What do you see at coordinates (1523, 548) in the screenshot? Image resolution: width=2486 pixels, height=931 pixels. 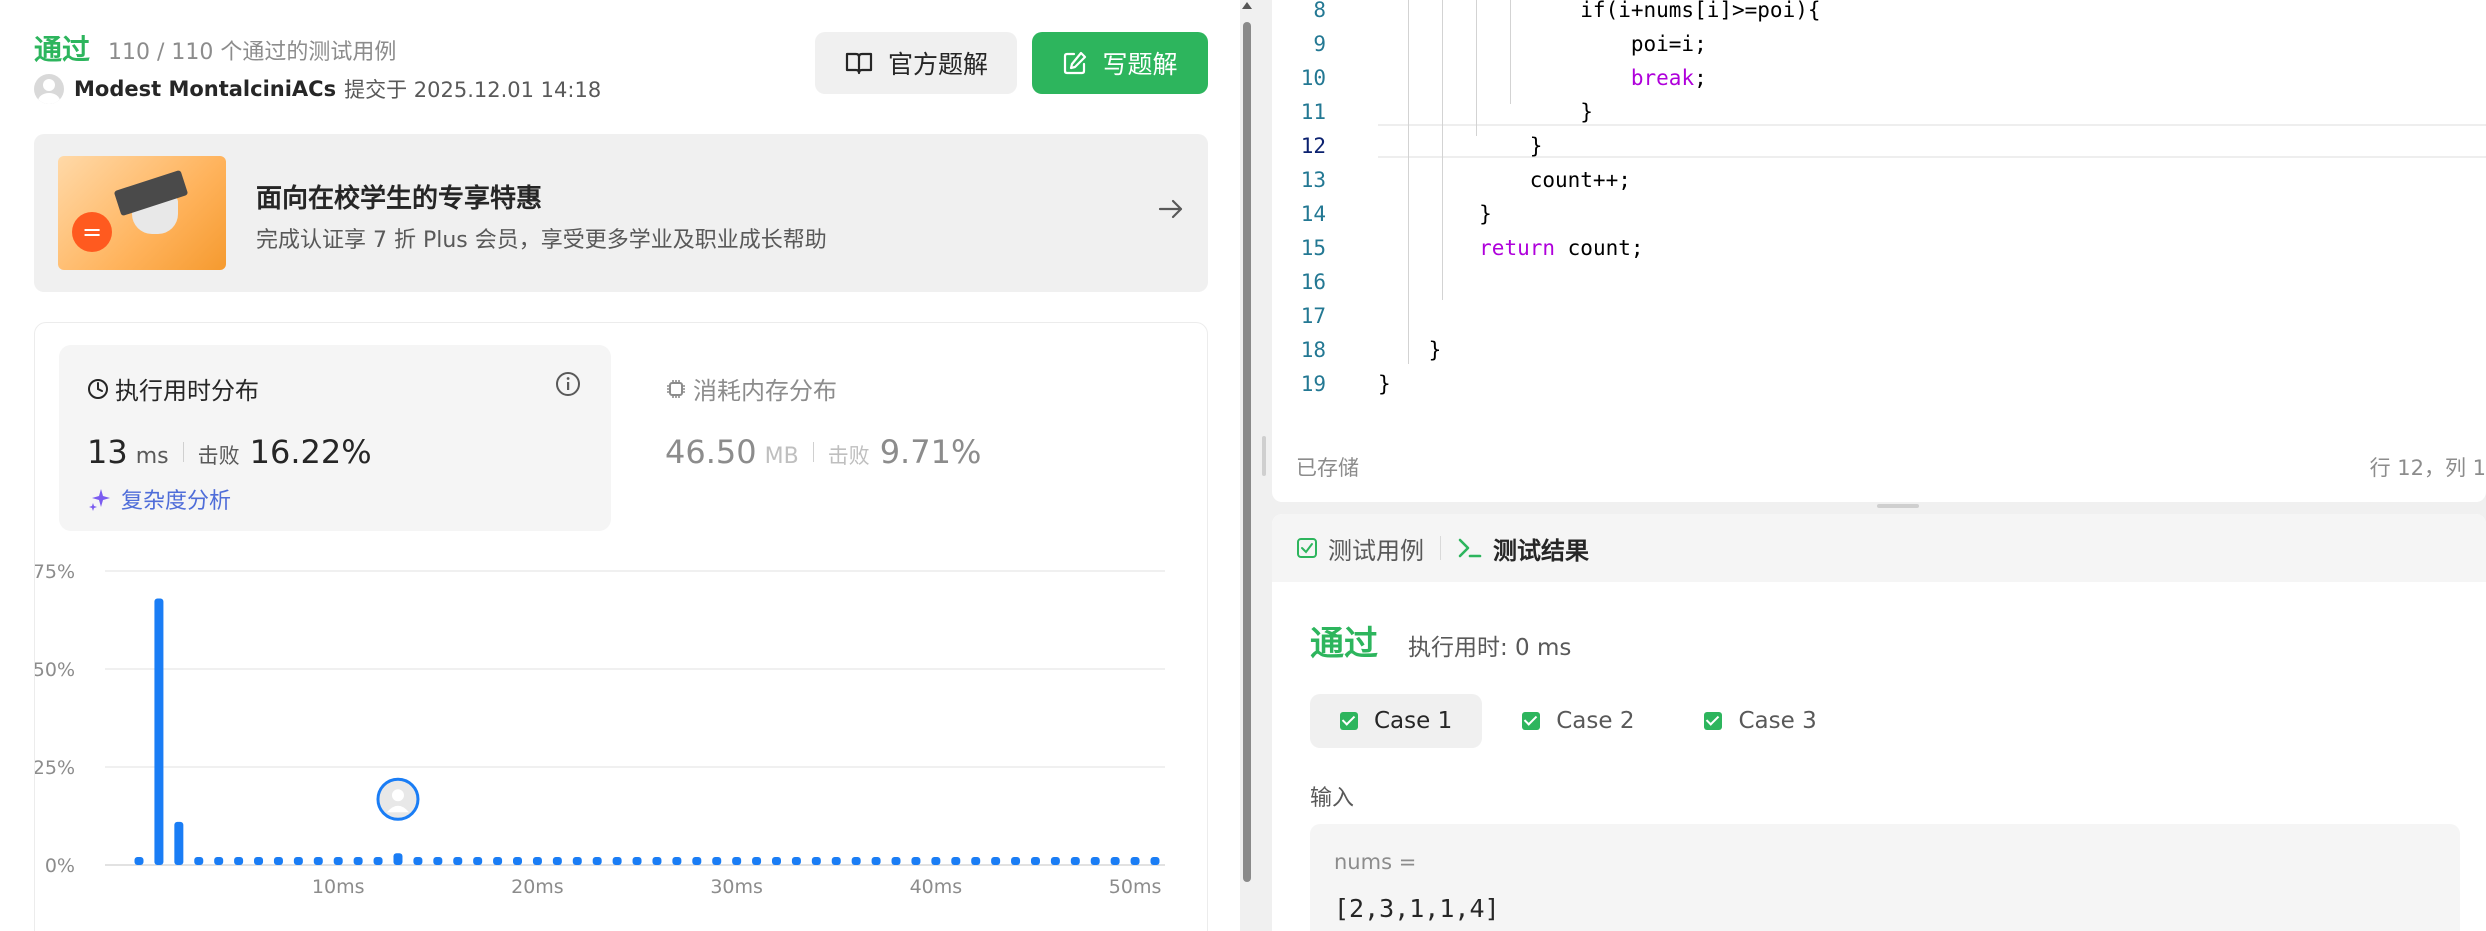 I see `tab-test-result: 测试结果` at bounding box center [1523, 548].